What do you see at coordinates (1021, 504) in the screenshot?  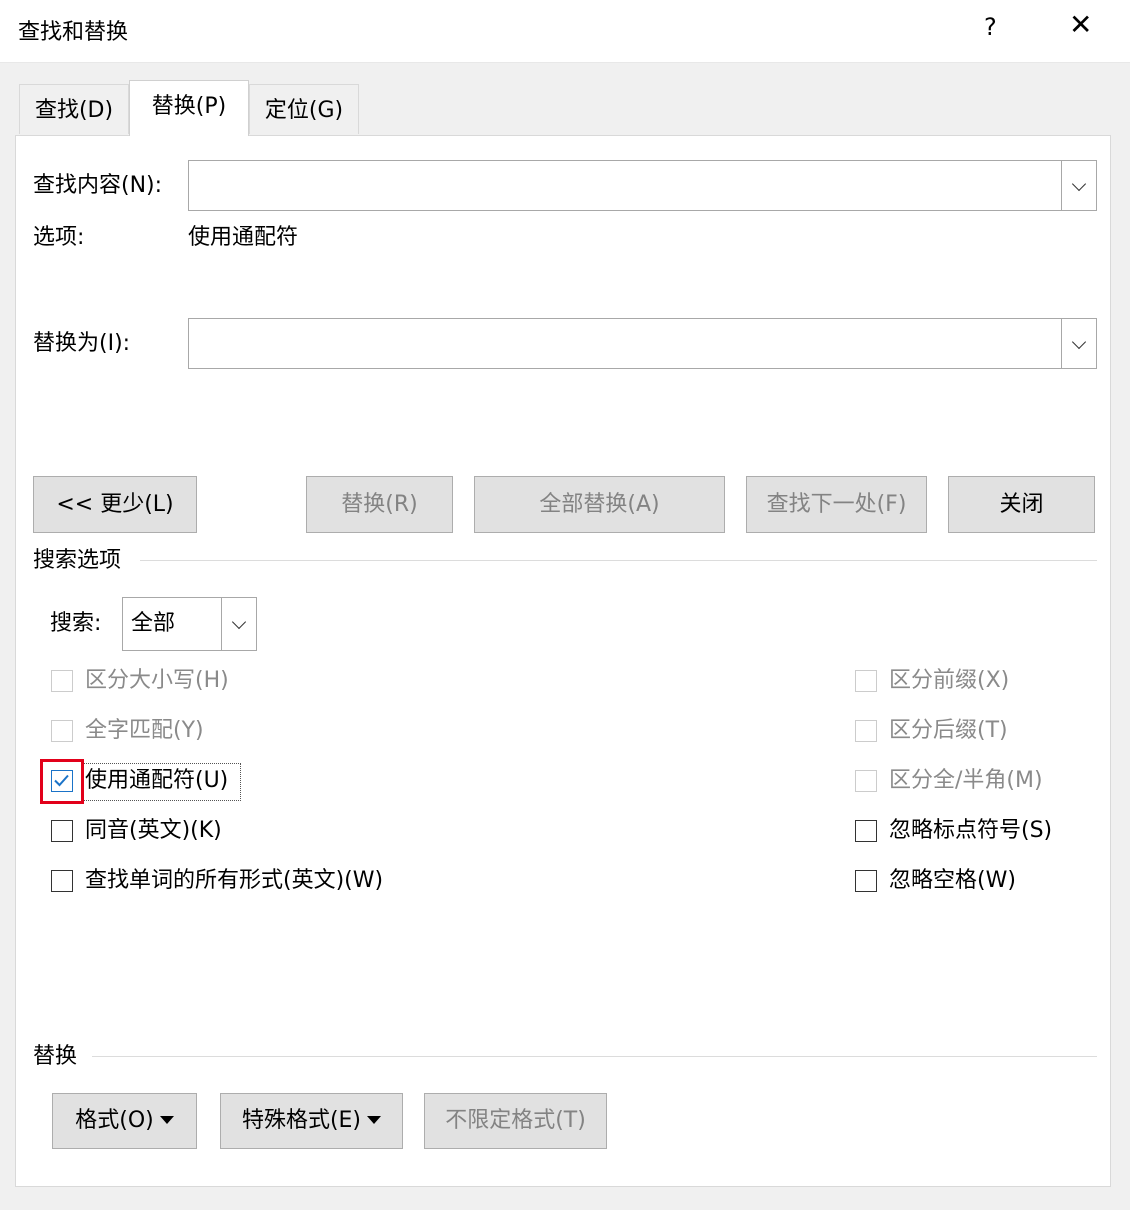 I see `close-button: 关闭` at bounding box center [1021, 504].